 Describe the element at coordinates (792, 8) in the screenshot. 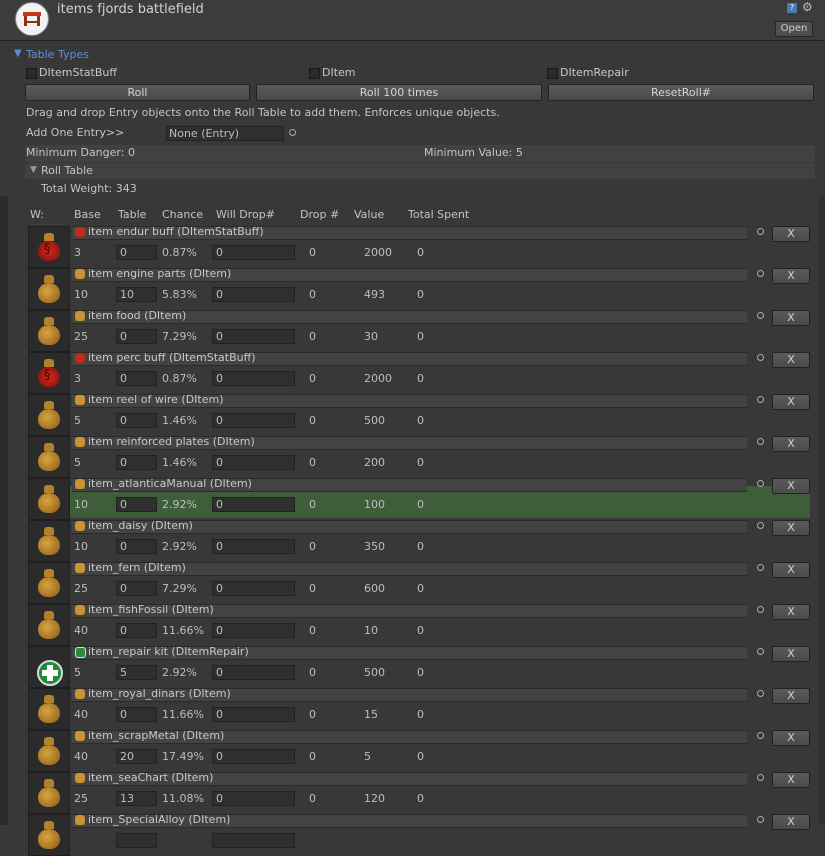

I see `help-icon: ?` at that location.